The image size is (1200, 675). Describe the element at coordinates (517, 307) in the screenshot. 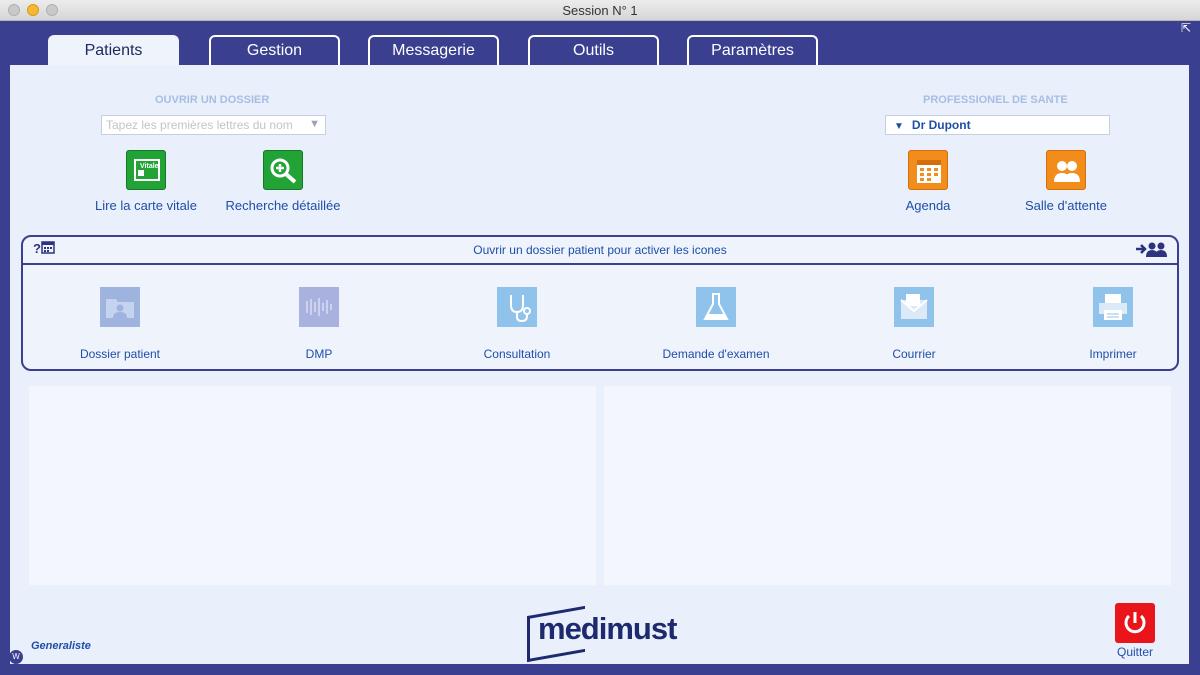

I see `stethoscope-icon` at that location.